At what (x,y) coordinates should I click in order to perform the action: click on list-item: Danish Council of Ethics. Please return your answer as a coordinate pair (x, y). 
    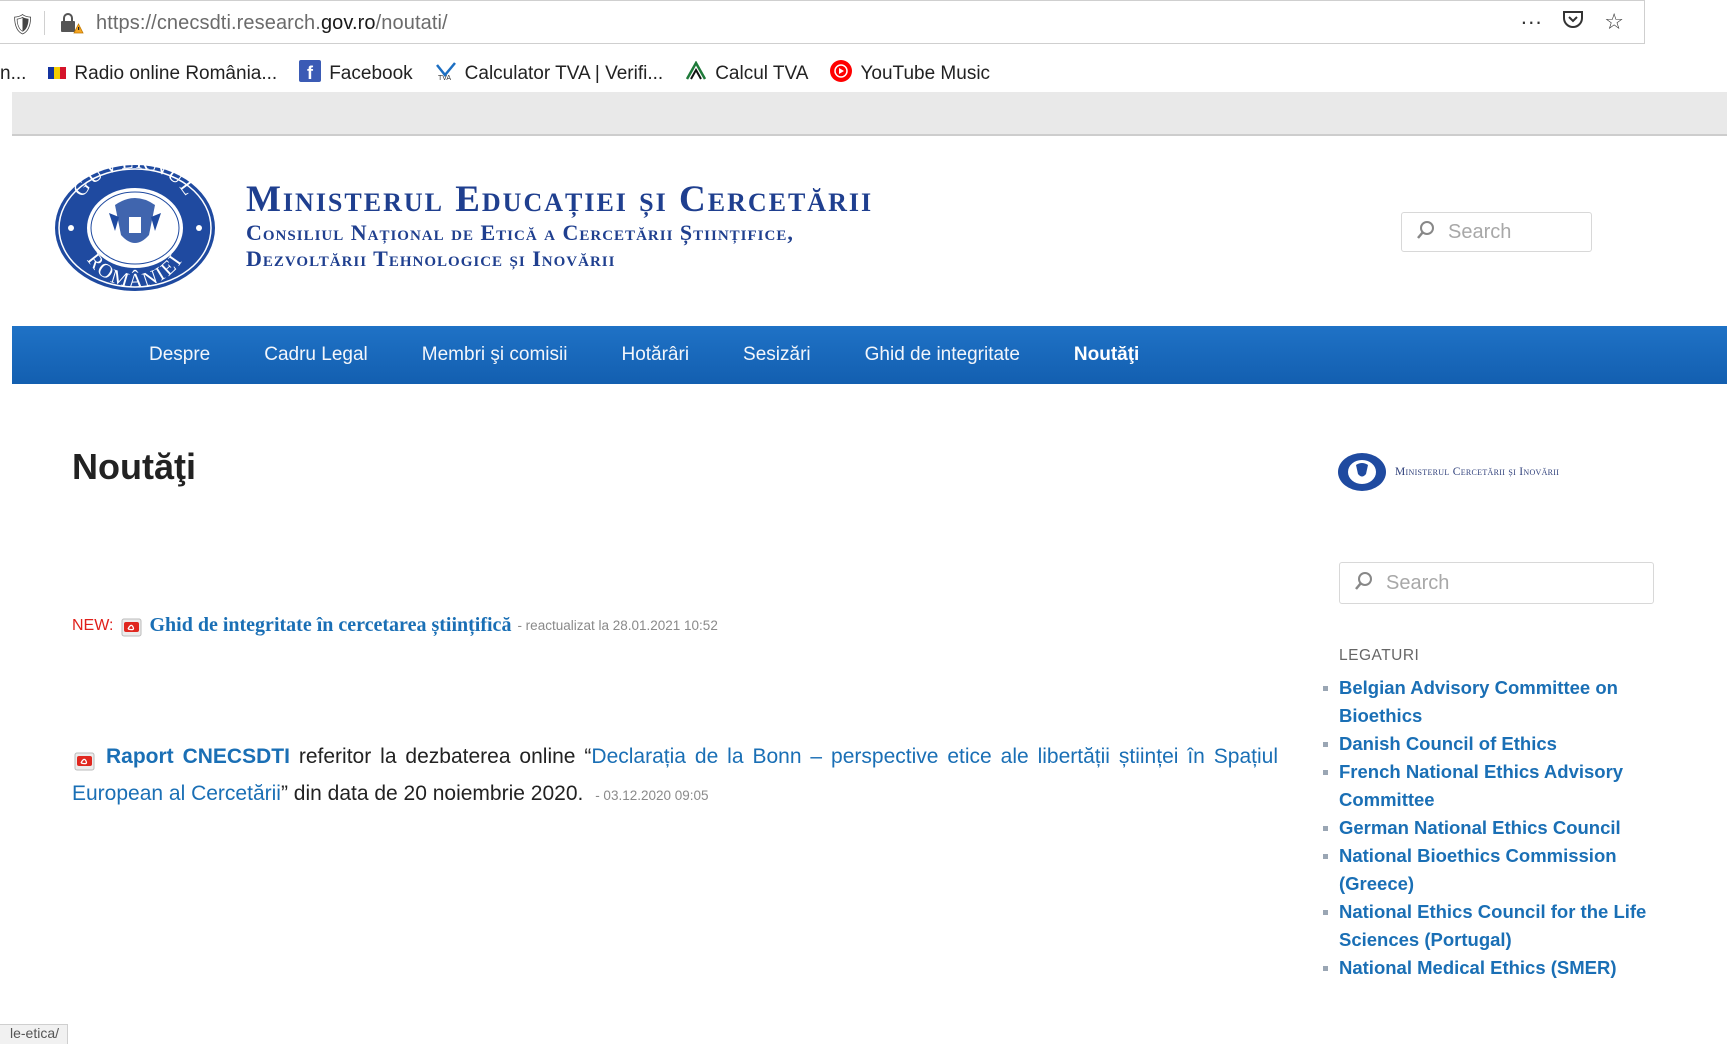
    Looking at the image, I should click on (1488, 744).